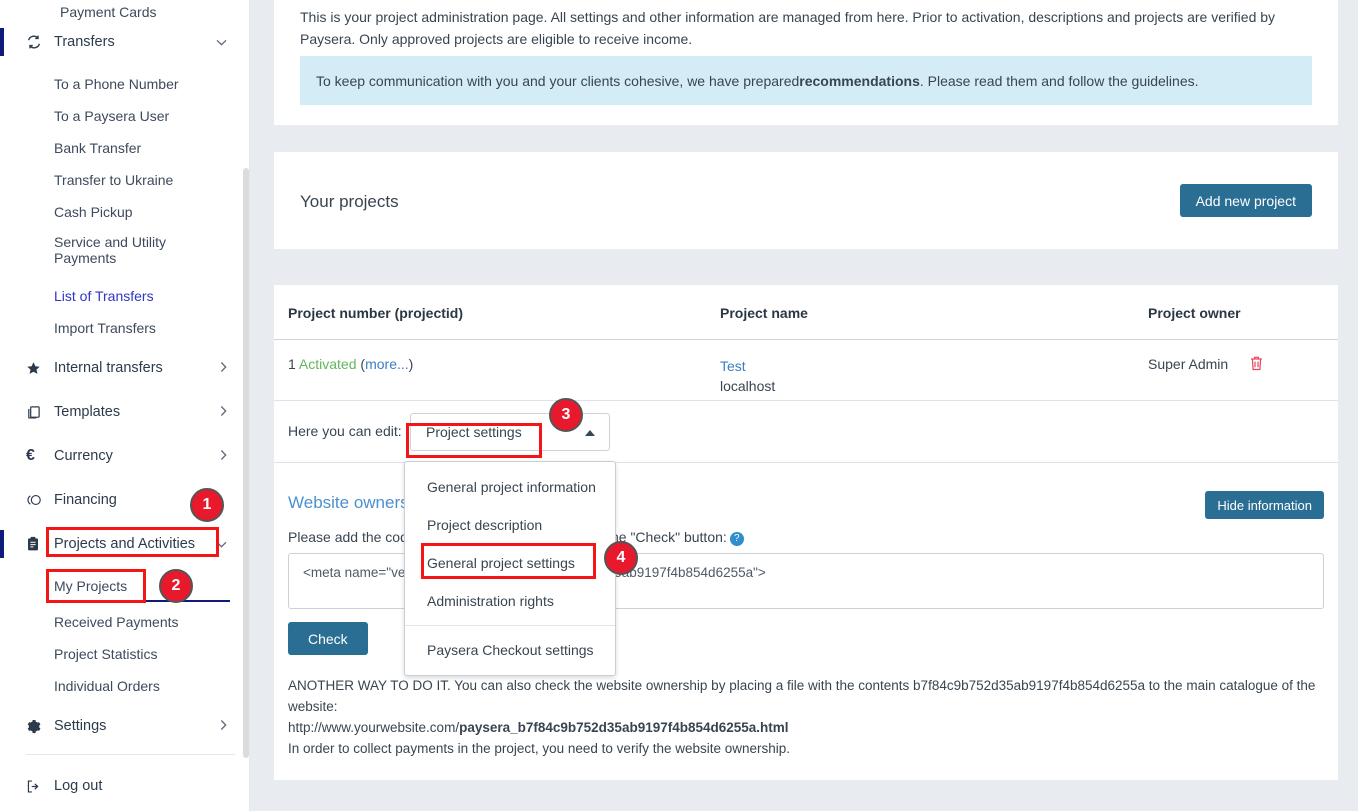  Describe the element at coordinates (91, 586) in the screenshot. I see `sidebar-item-label: My Projects` at that location.